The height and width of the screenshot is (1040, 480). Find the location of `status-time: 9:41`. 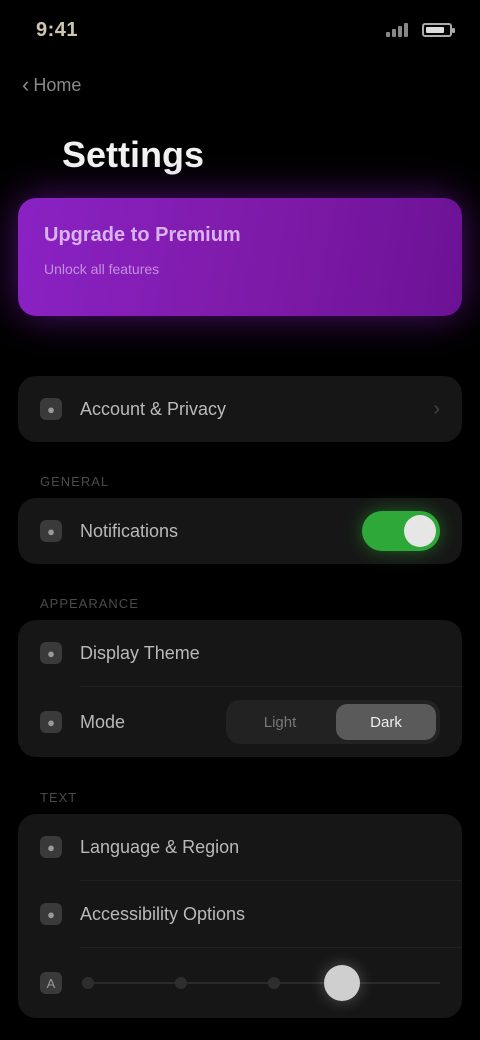

status-time: 9:41 is located at coordinates (57, 29).